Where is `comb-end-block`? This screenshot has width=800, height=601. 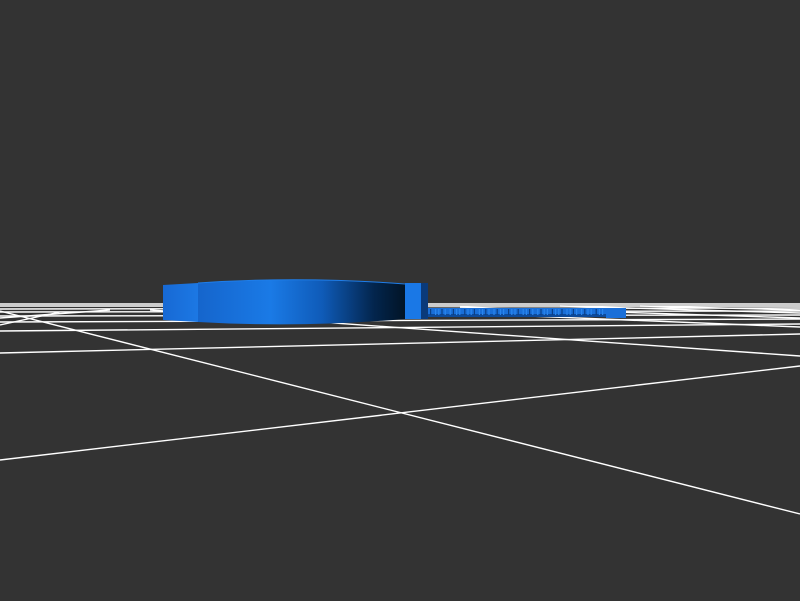
comb-end-block is located at coordinates (616, 313).